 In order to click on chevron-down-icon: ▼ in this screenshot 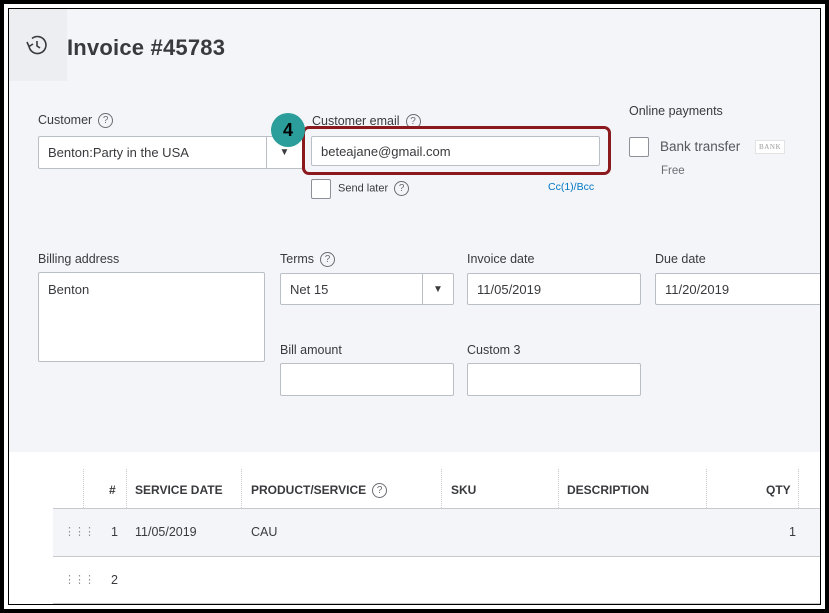, I will do `click(437, 289)`.